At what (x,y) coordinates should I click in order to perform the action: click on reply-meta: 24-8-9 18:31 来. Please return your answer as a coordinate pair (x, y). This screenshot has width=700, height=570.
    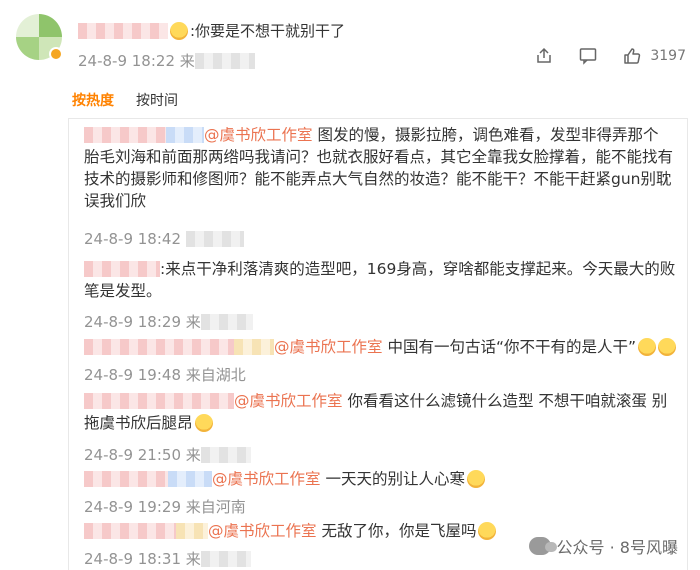
    Looking at the image, I should click on (167, 558).